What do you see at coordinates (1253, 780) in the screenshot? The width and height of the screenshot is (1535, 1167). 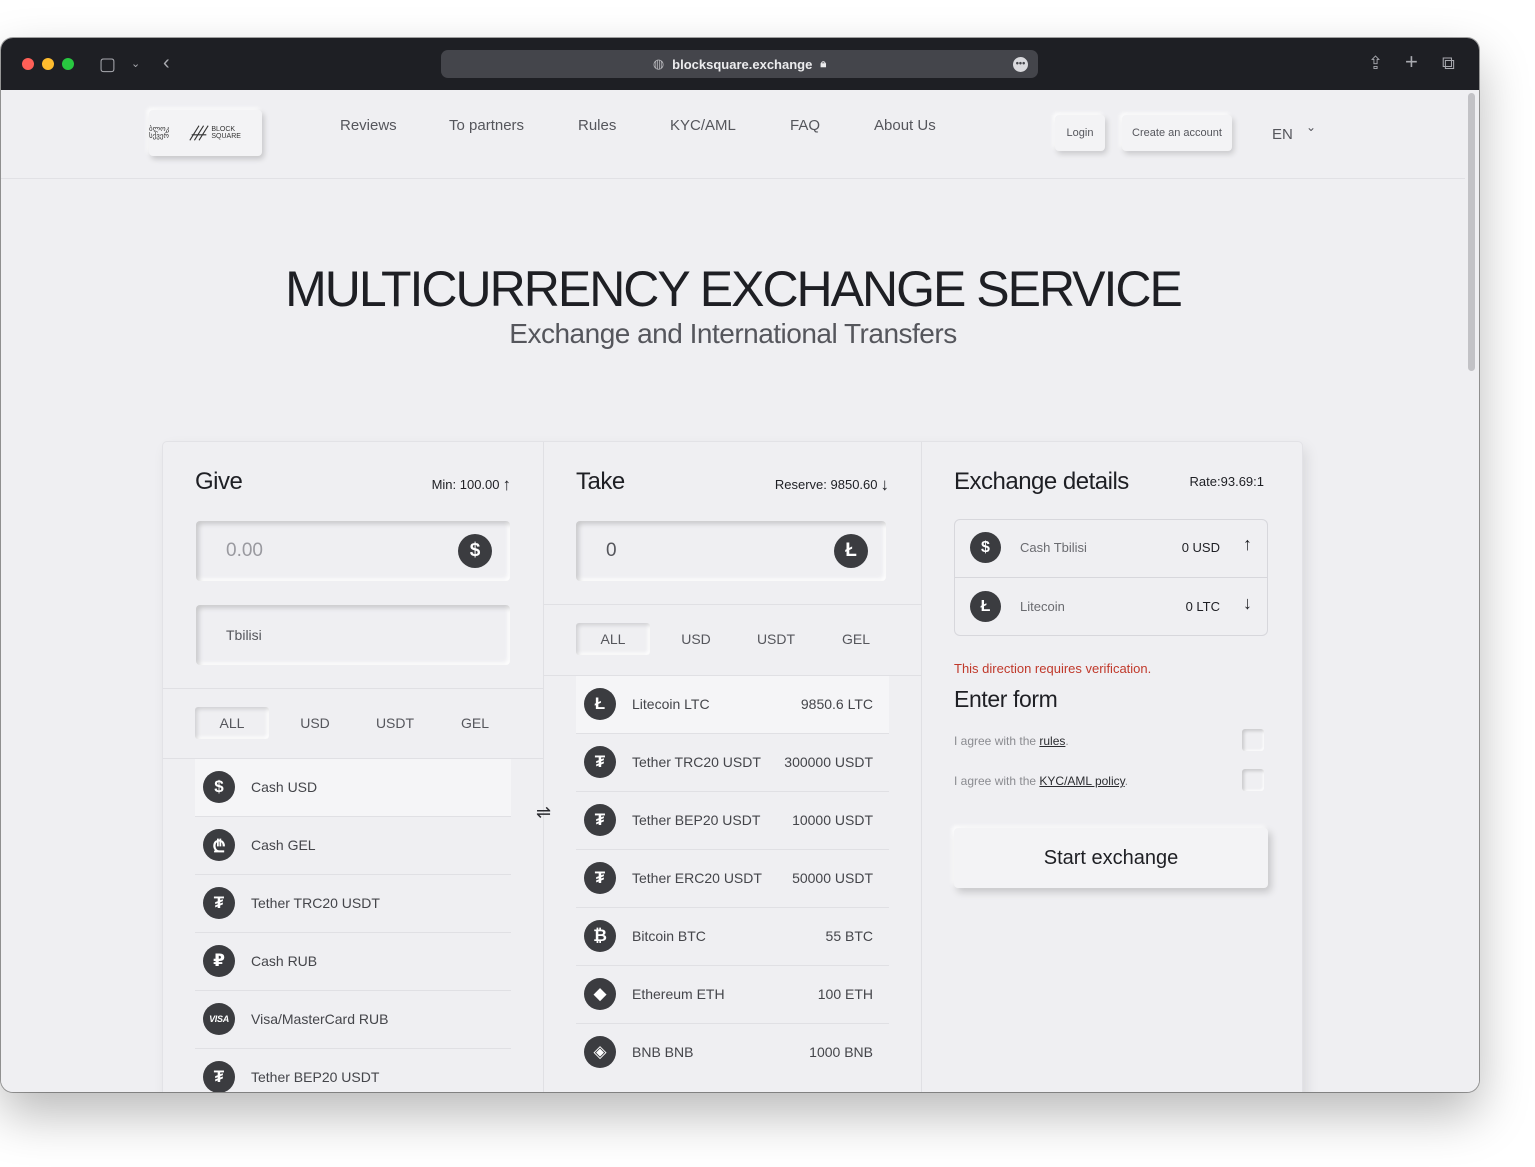 I see `agree-kyc-checkbox` at bounding box center [1253, 780].